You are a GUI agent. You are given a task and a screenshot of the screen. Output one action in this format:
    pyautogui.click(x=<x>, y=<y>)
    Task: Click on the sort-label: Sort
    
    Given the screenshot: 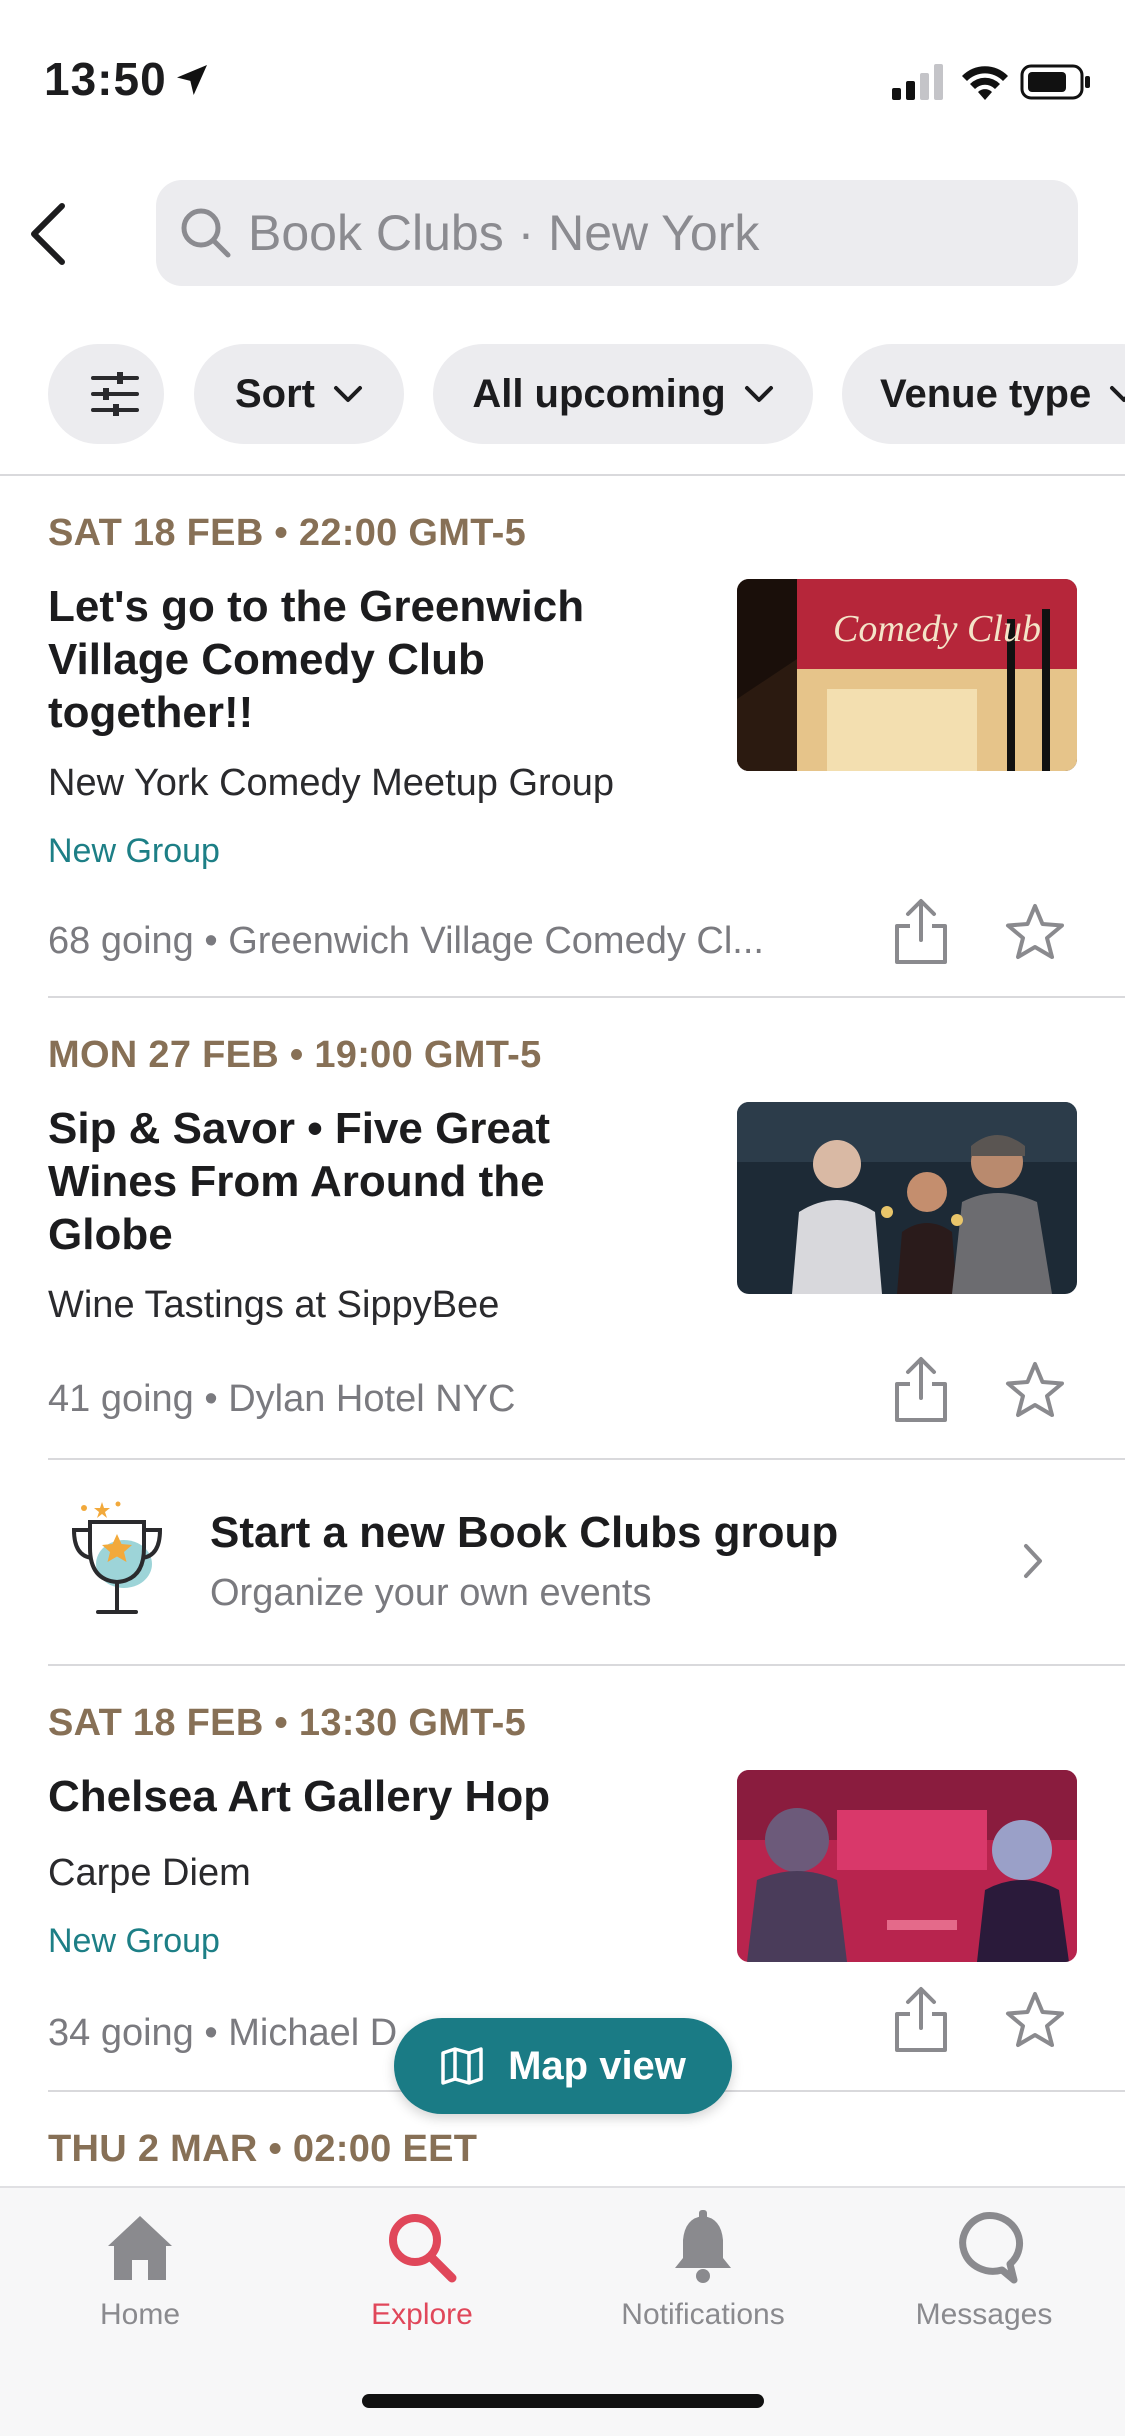 What is the action you would take?
    pyautogui.click(x=275, y=393)
    